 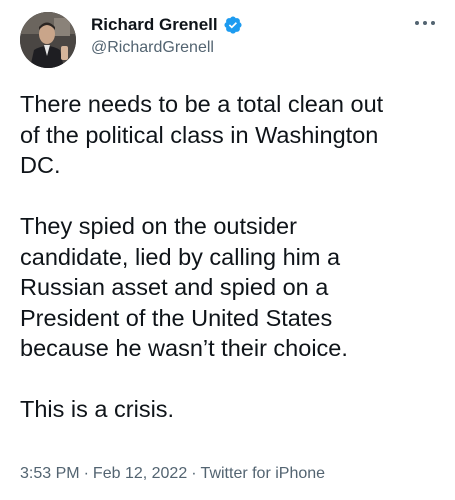 What do you see at coordinates (50, 473) in the screenshot?
I see `tweet-timestamp-time: 3:53 PM` at bounding box center [50, 473].